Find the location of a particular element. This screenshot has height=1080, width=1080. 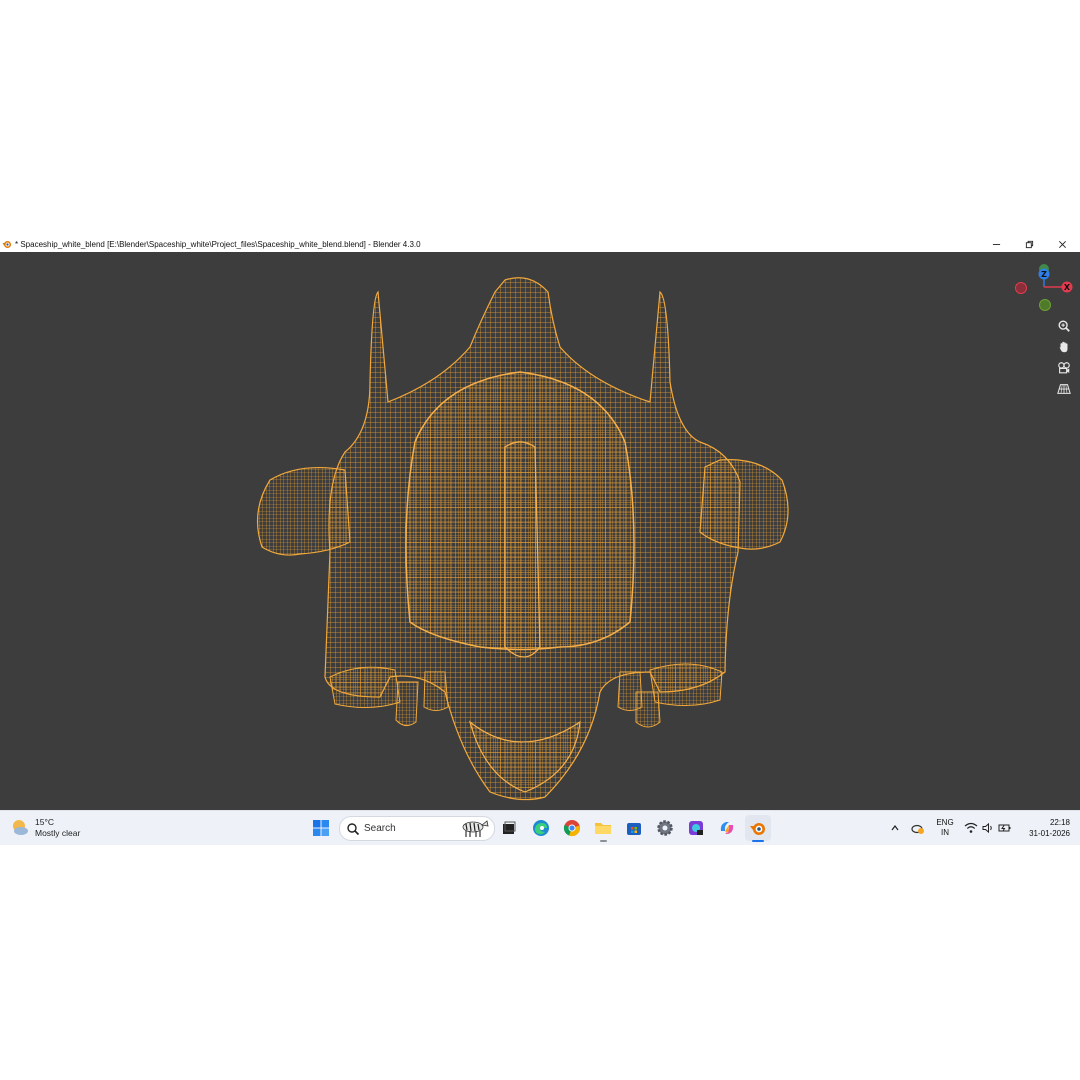

wifi-icon is located at coordinates (971, 828).